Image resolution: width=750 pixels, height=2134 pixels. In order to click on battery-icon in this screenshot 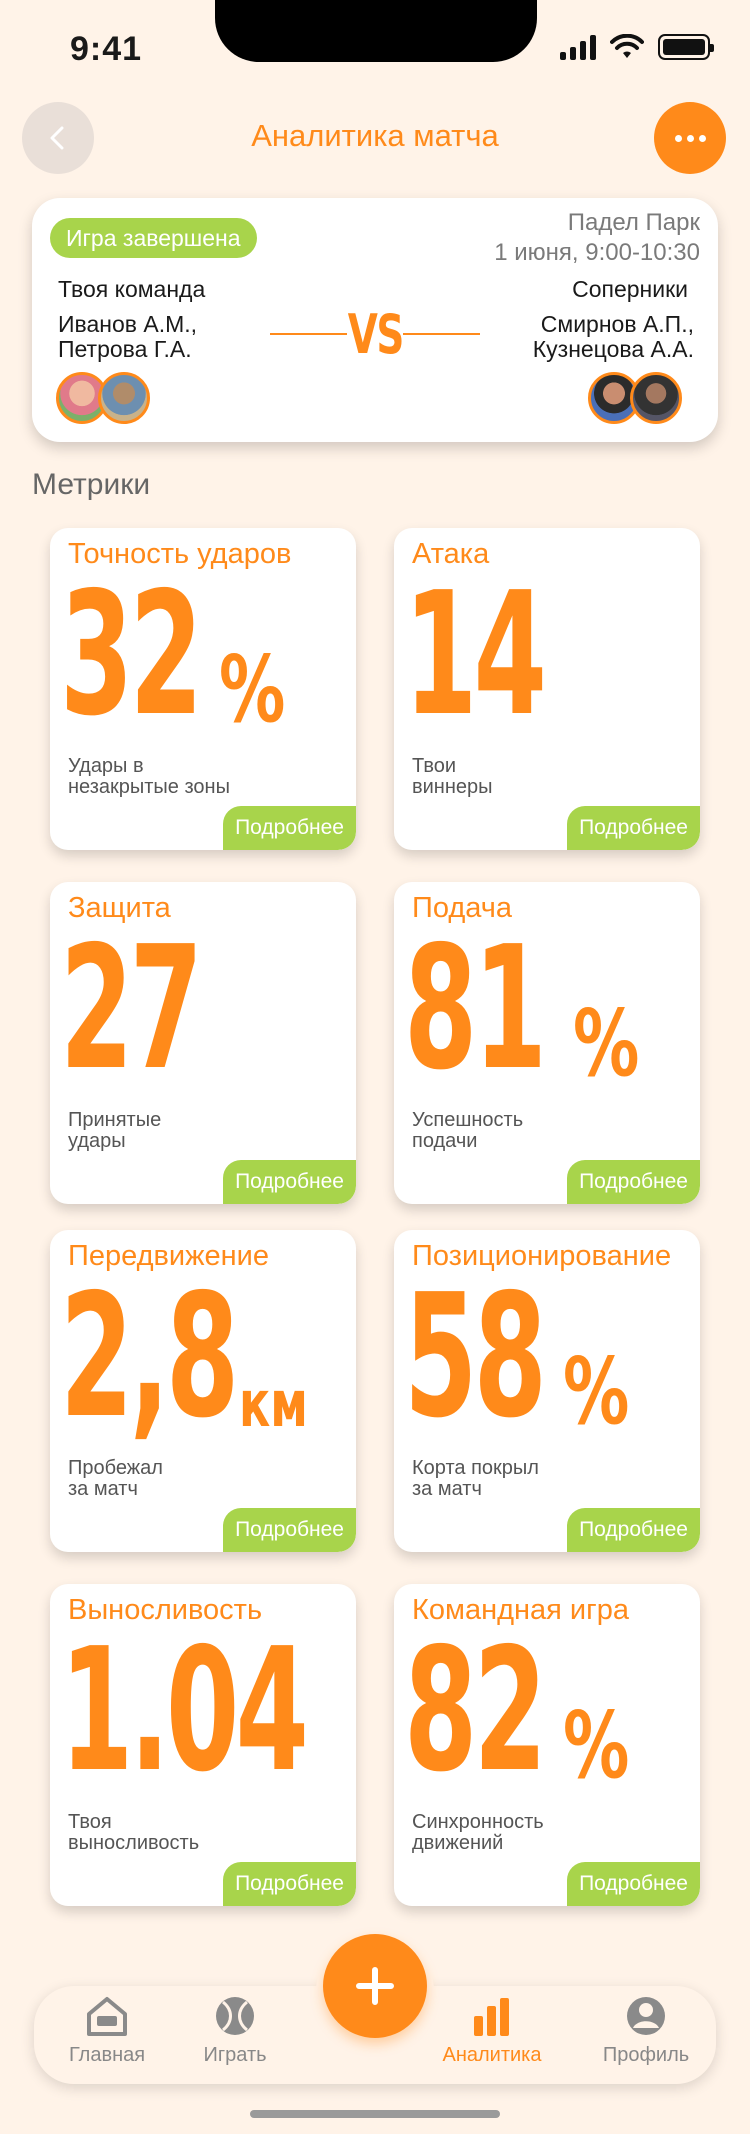, I will do `click(686, 47)`.